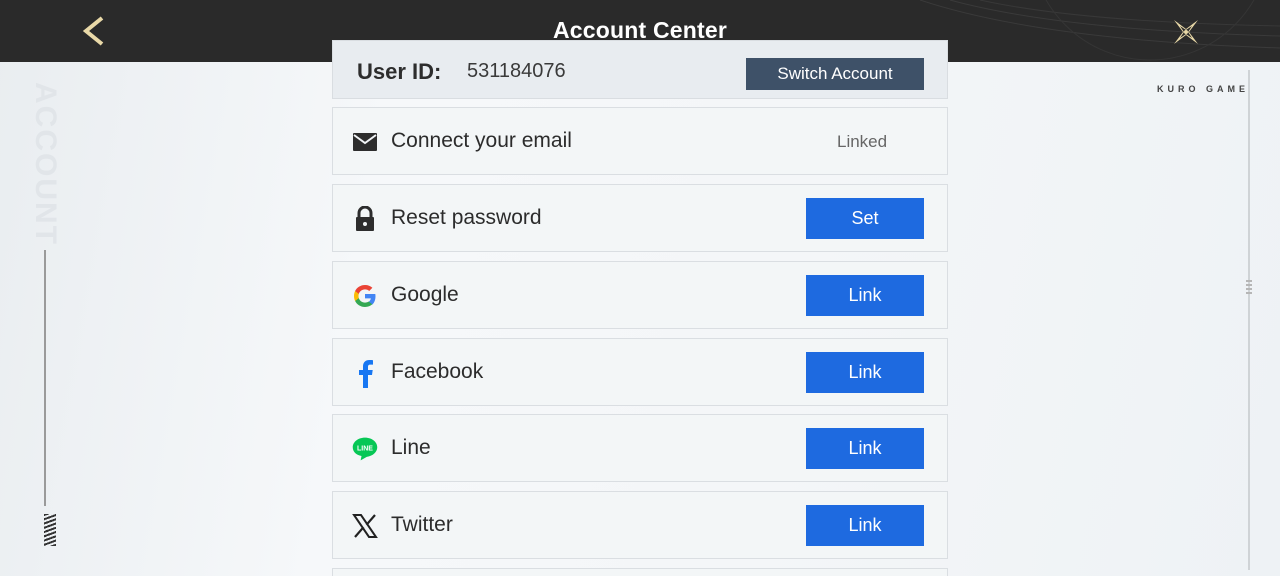 Image resolution: width=1280 pixels, height=576 pixels. Describe the element at coordinates (865, 295) in the screenshot. I see `link-google-button: Link` at that location.